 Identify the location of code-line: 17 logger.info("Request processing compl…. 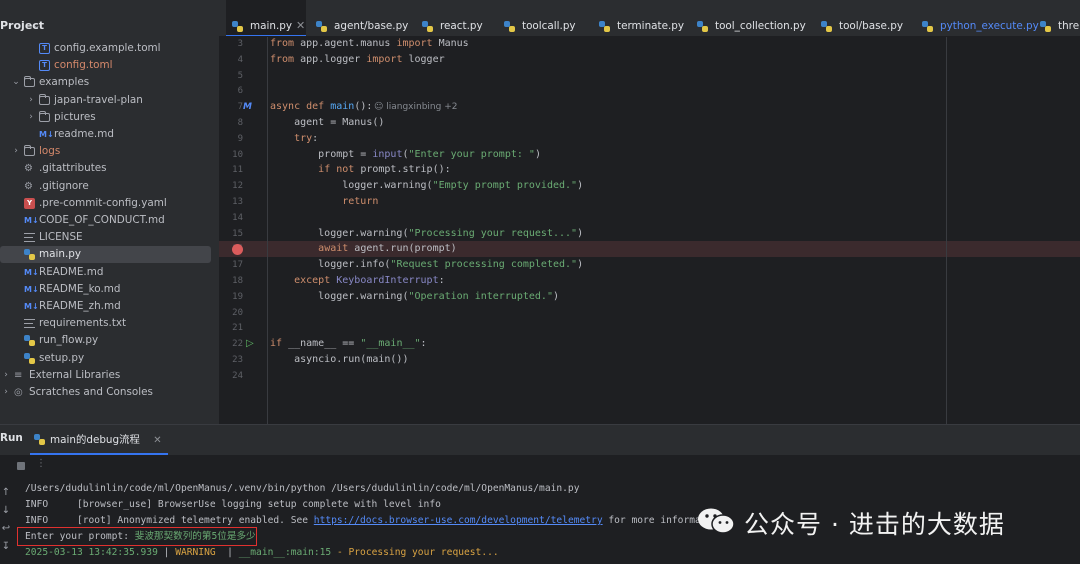
(649, 265).